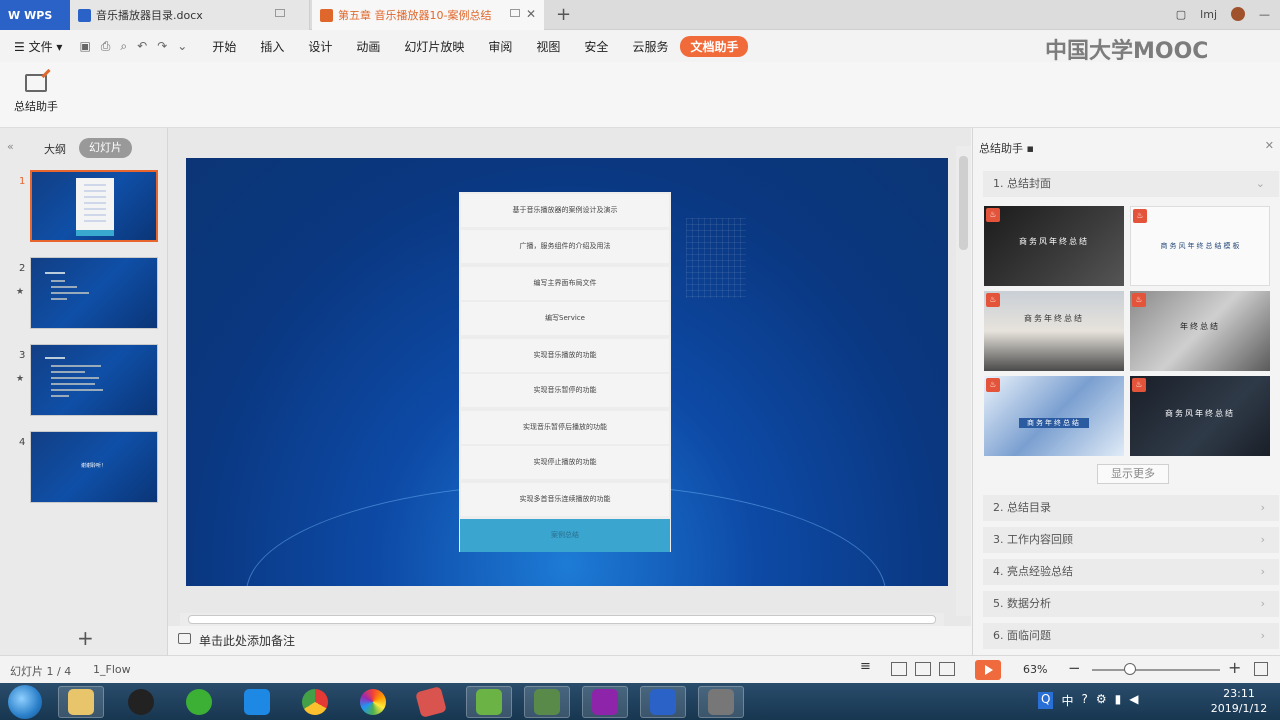 This screenshot has width=1280, height=720. Describe the element at coordinates (142, 46) in the screenshot. I see `undo-icon: ↶` at that location.